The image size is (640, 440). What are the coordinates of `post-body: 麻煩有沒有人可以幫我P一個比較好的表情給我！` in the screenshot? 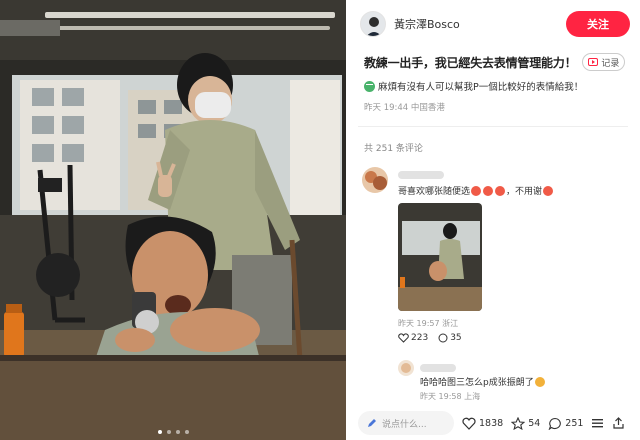 It's located at (500, 86).